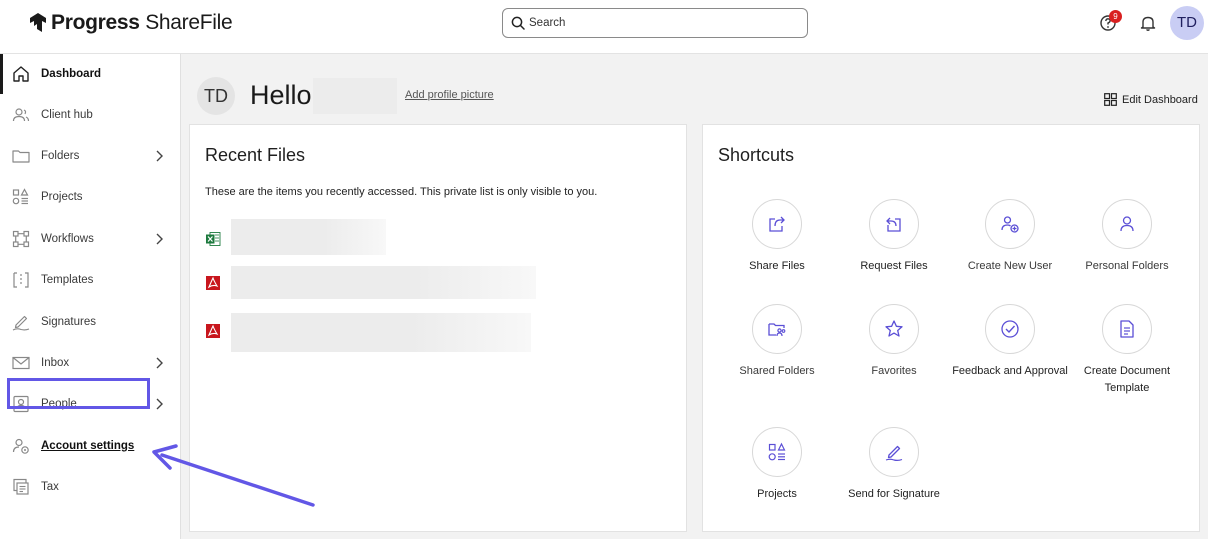 The height and width of the screenshot is (539, 1208). Describe the element at coordinates (90, 322) in the screenshot. I see `sidebar-item-signatures: Signatures` at that location.